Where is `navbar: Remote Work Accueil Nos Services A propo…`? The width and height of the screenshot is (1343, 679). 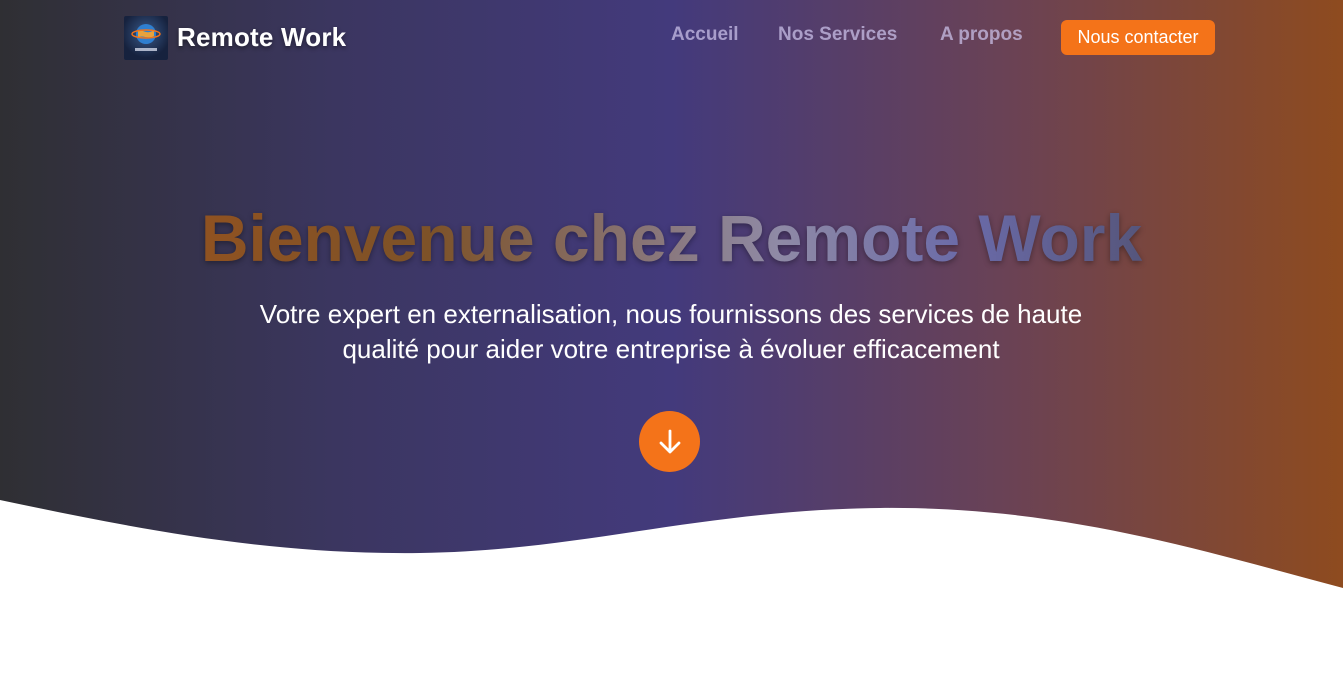 navbar: Remote Work Accueil Nos Services A propo… is located at coordinates (671, 38).